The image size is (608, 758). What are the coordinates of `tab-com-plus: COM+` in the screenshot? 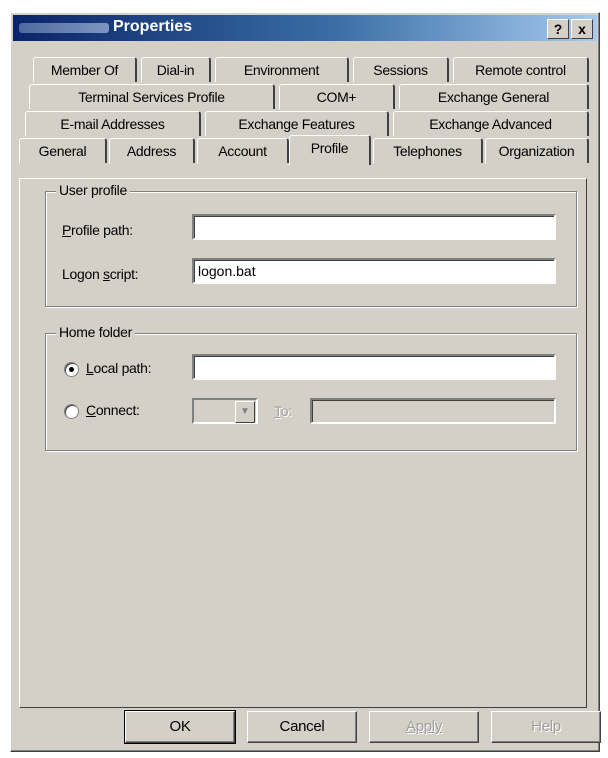 It's located at (337, 96).